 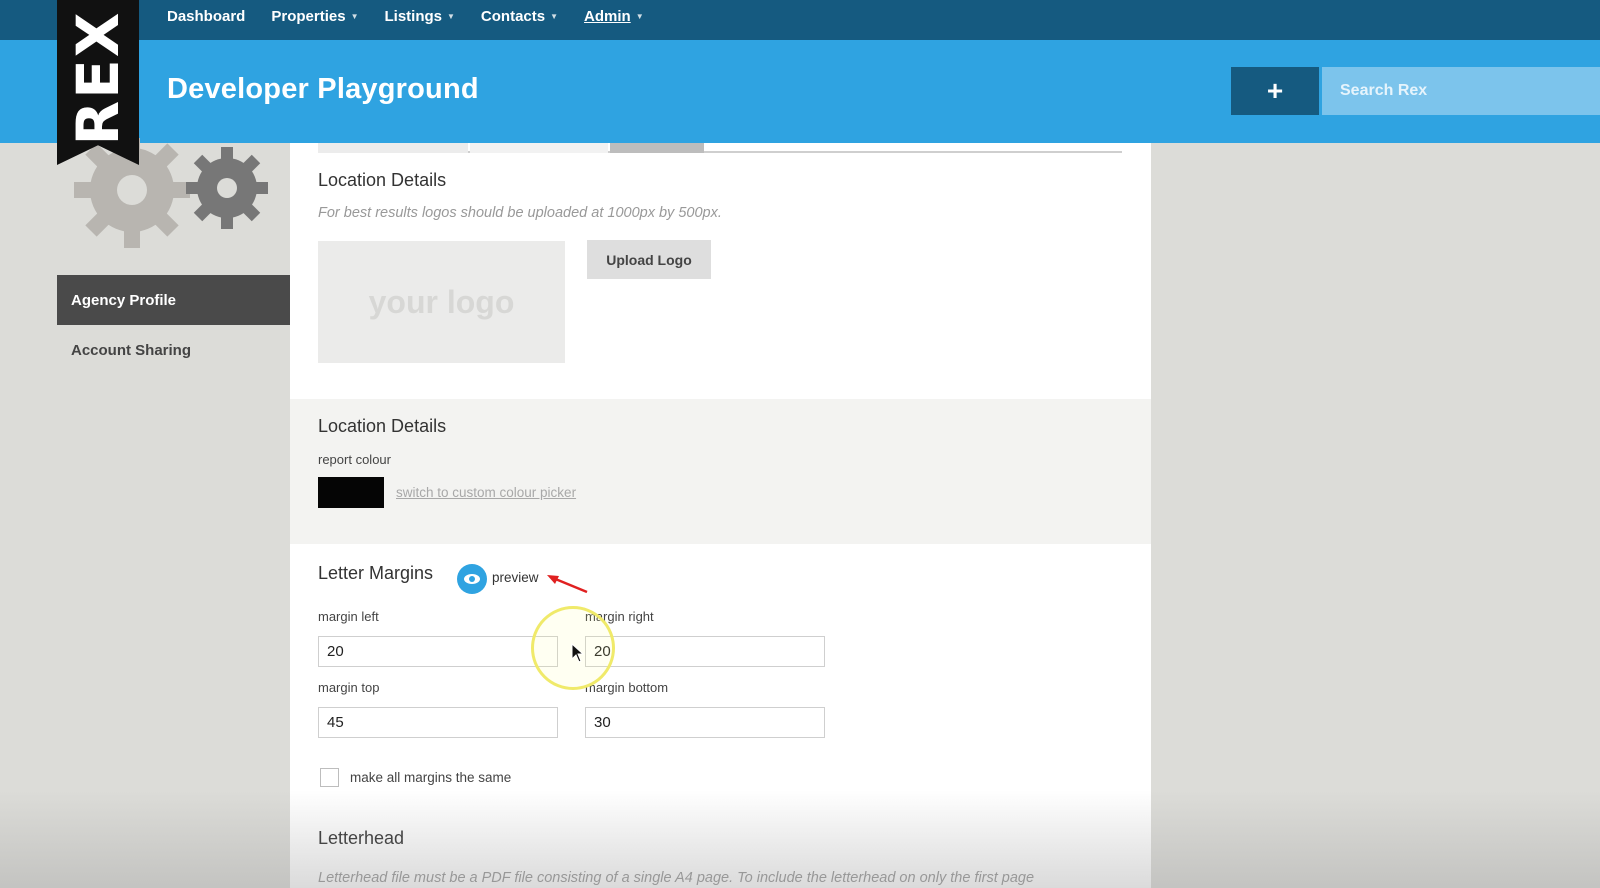 I want to click on report-colour-swatch, so click(x=351, y=492).